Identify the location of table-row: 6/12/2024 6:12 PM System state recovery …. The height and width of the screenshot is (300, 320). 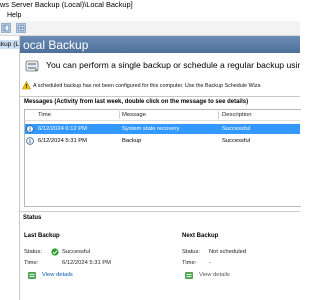
(162, 129).